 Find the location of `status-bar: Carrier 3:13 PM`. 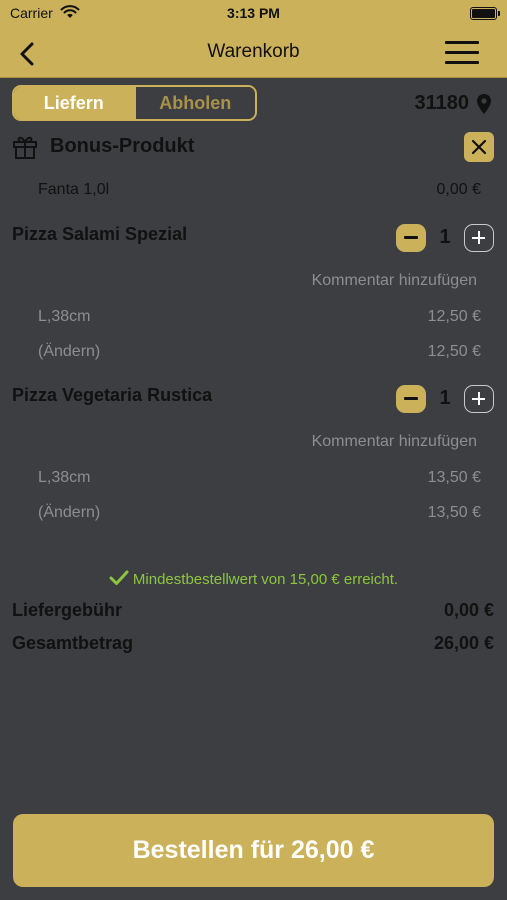

status-bar: Carrier 3:13 PM is located at coordinates (253, 14).